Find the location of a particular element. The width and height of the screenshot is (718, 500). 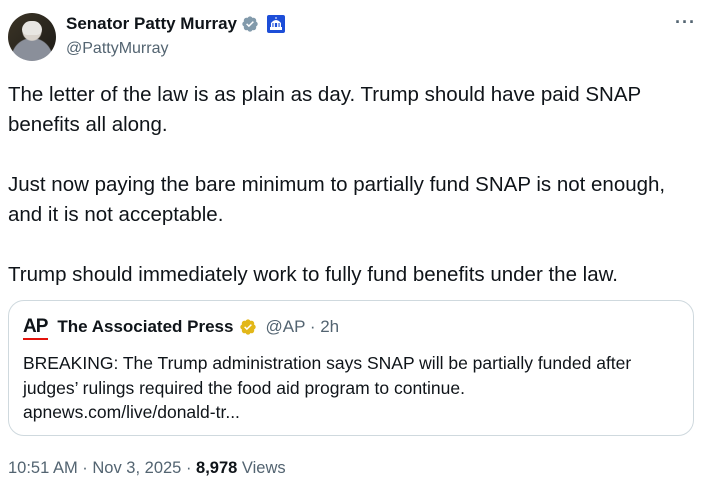

views-label: Views is located at coordinates (261, 468).